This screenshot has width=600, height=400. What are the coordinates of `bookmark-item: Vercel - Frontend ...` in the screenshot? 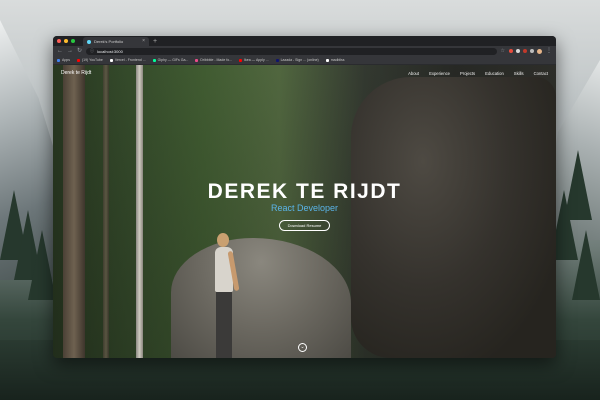 It's located at (127, 60).